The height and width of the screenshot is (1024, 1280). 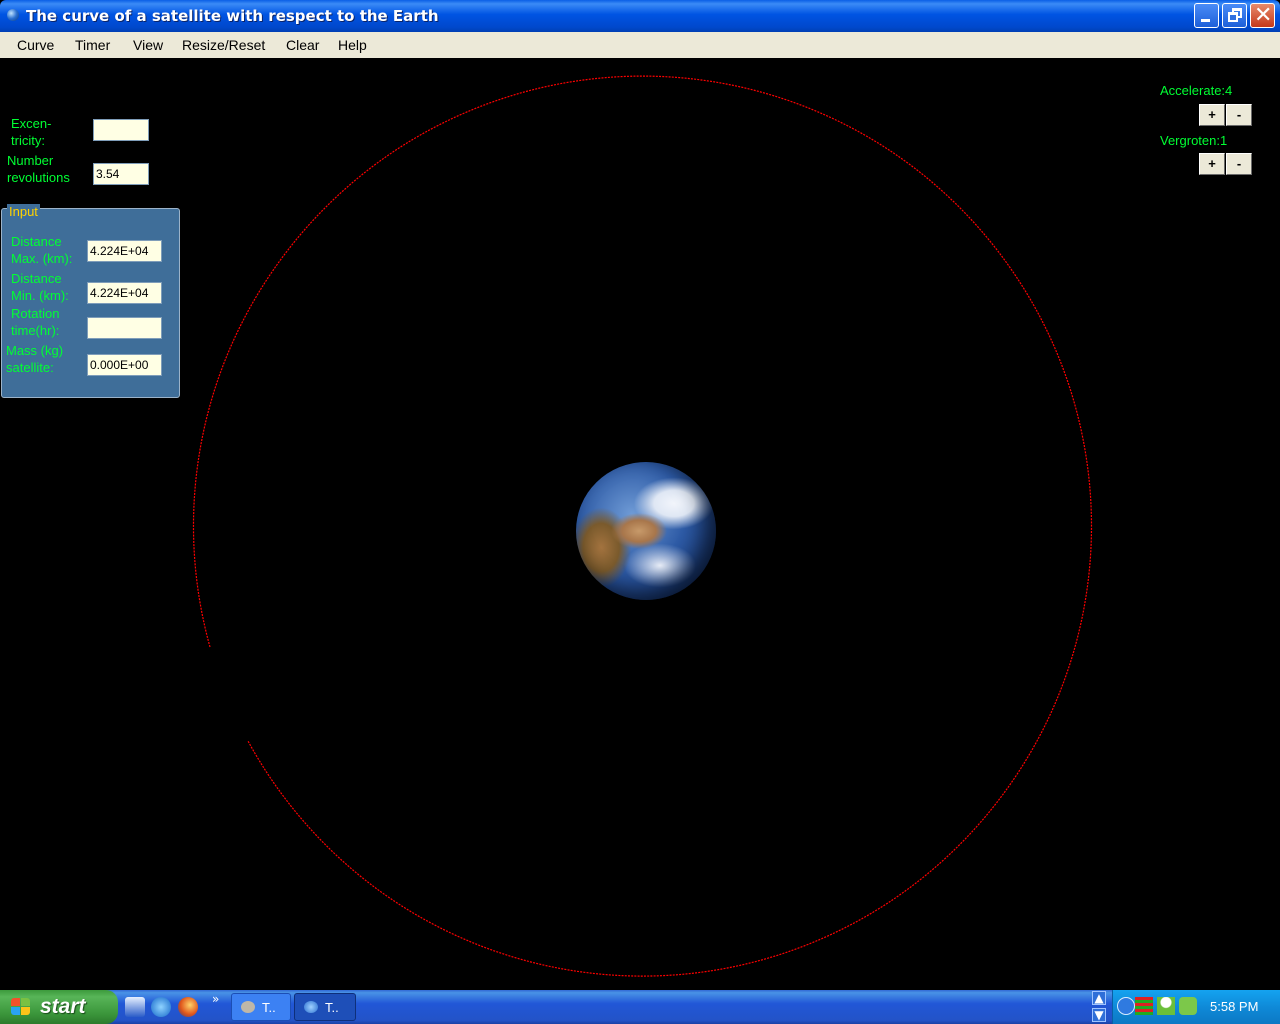 What do you see at coordinates (1239, 164) in the screenshot?
I see `vergroten-minus-button: -` at bounding box center [1239, 164].